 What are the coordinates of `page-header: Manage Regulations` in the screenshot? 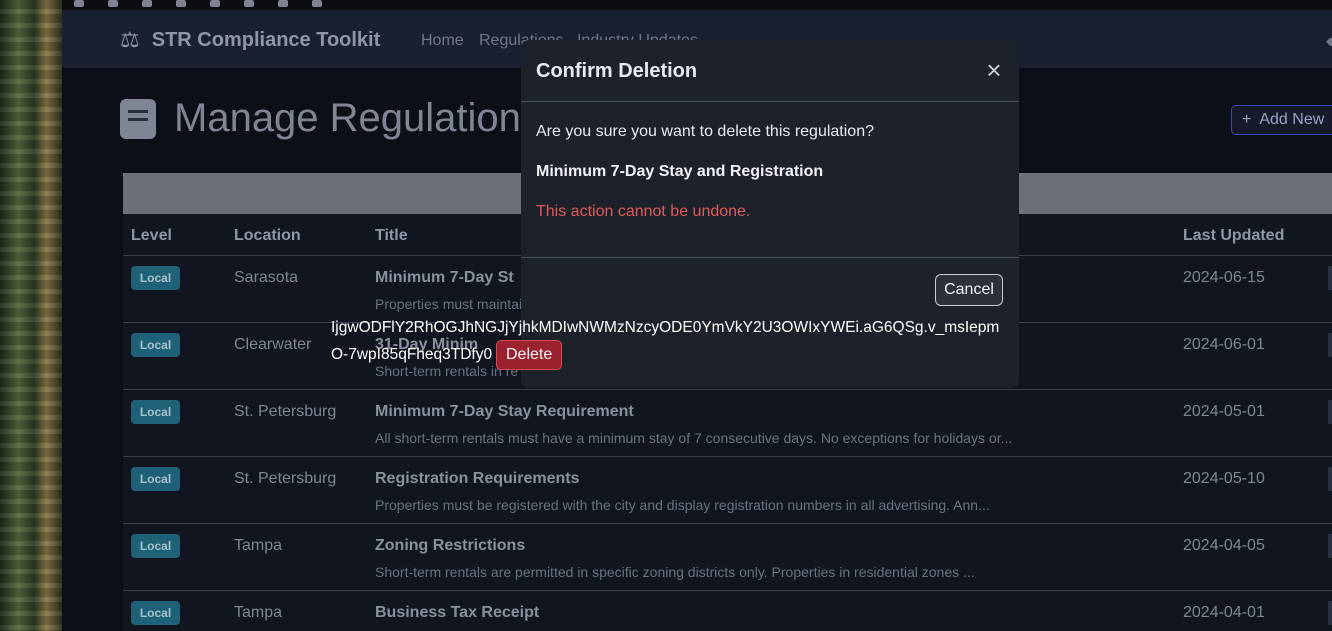 It's located at (330, 118).